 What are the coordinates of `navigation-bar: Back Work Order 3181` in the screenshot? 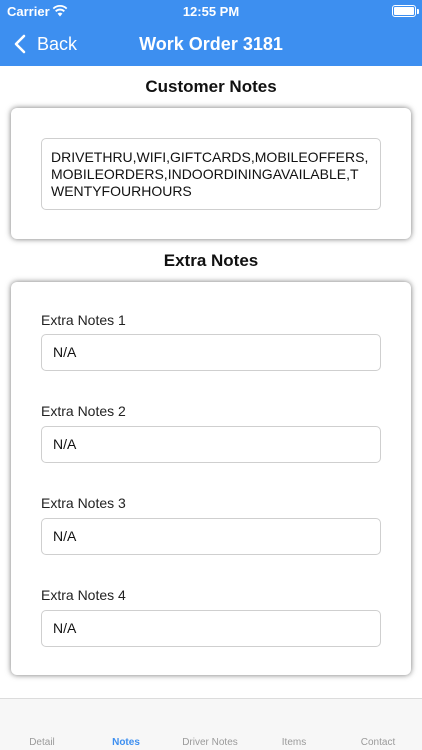 It's located at (211, 44).